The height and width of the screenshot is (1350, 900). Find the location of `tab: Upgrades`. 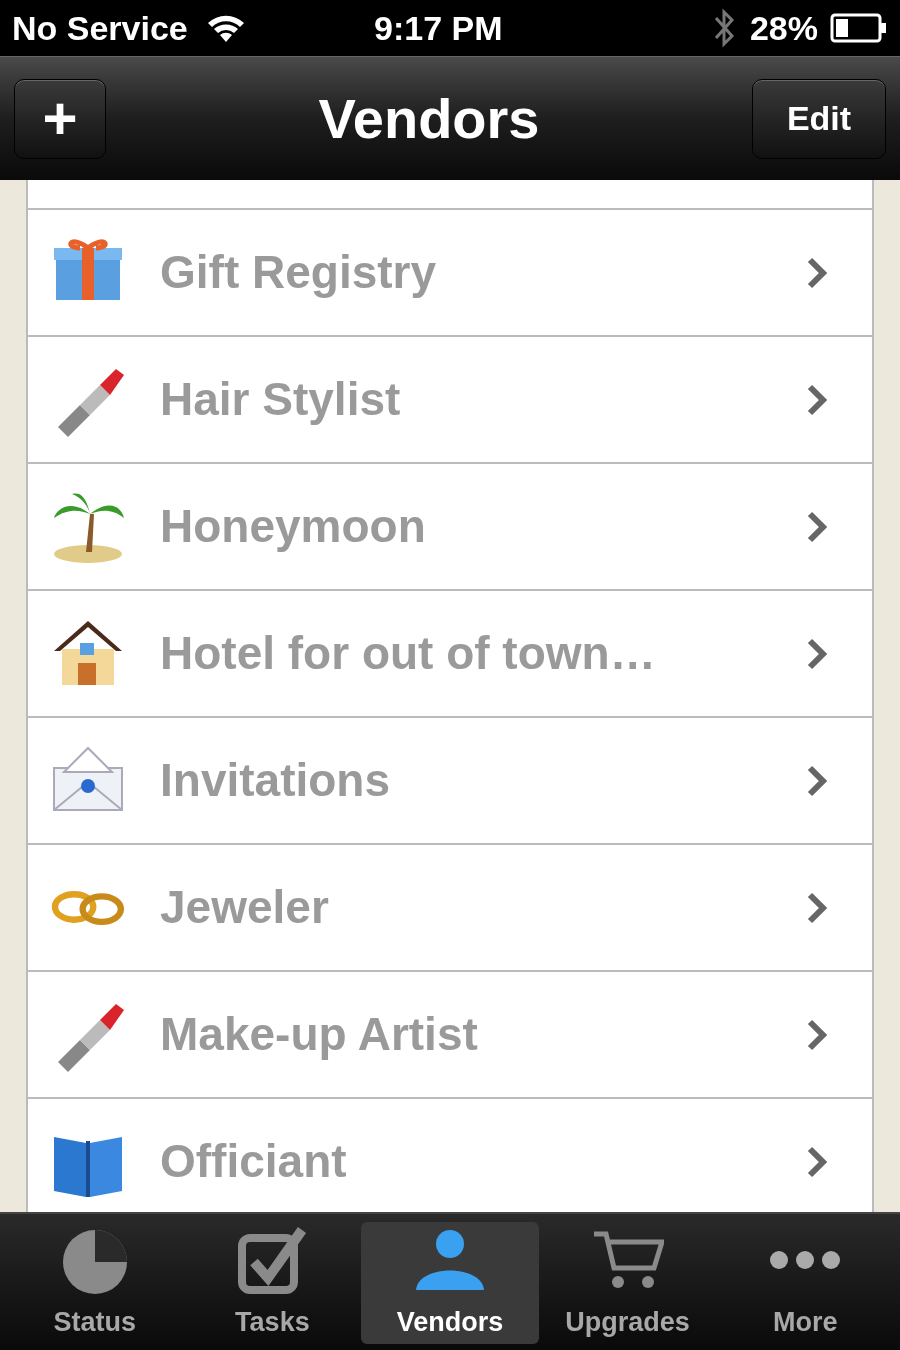

tab: Upgrades is located at coordinates (627, 1283).